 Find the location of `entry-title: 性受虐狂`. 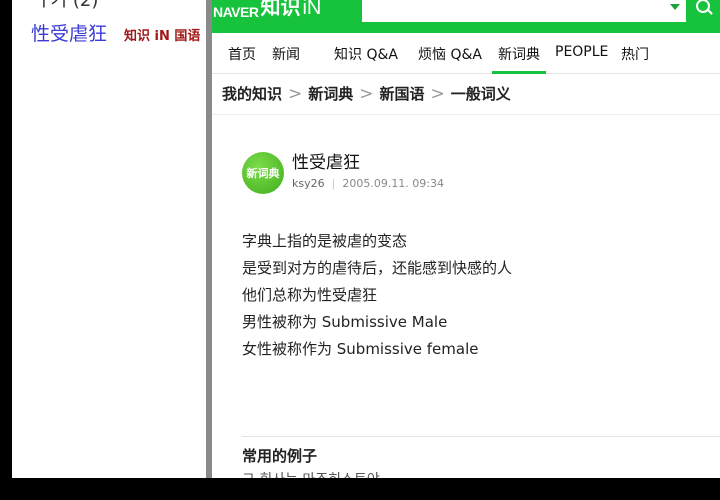

entry-title: 性受虐狂 is located at coordinates (326, 163).